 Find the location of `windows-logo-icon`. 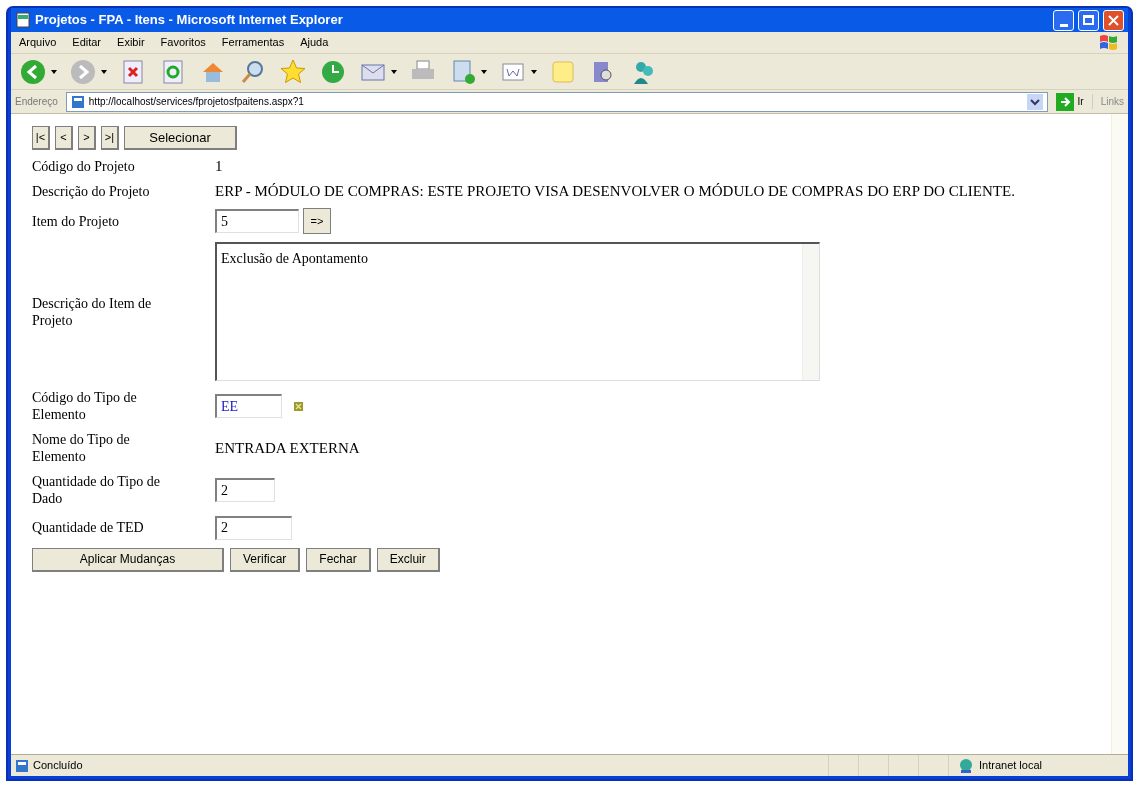

windows-logo-icon is located at coordinates (1109, 42).